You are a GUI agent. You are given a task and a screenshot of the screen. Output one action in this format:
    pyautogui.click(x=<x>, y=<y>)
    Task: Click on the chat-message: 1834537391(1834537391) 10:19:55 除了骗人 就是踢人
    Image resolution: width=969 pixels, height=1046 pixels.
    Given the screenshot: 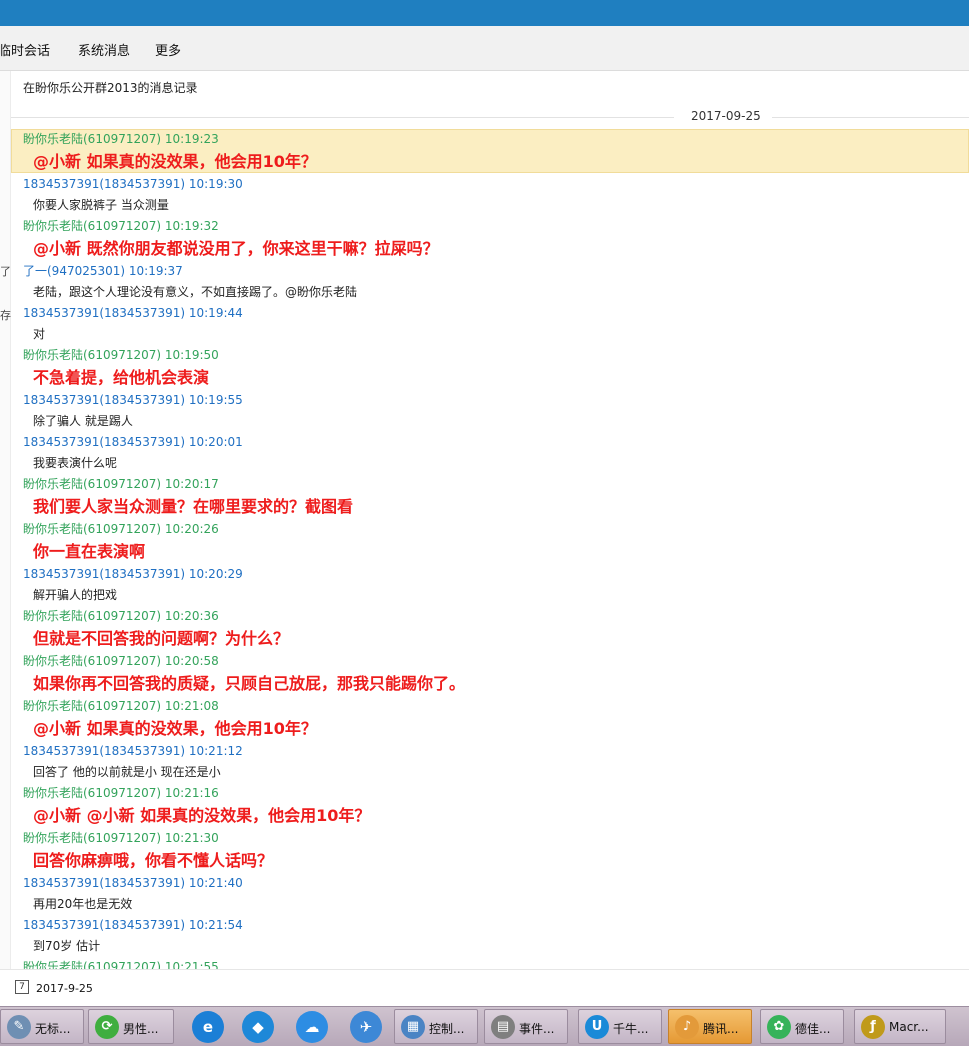 What is the action you would take?
    pyautogui.click(x=490, y=411)
    